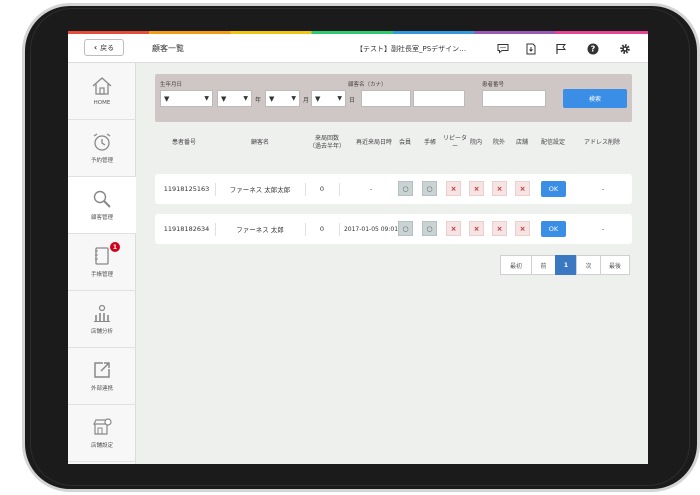  I want to click on sidebar-item-notebook: 1 手帳管理, so click(102, 262).